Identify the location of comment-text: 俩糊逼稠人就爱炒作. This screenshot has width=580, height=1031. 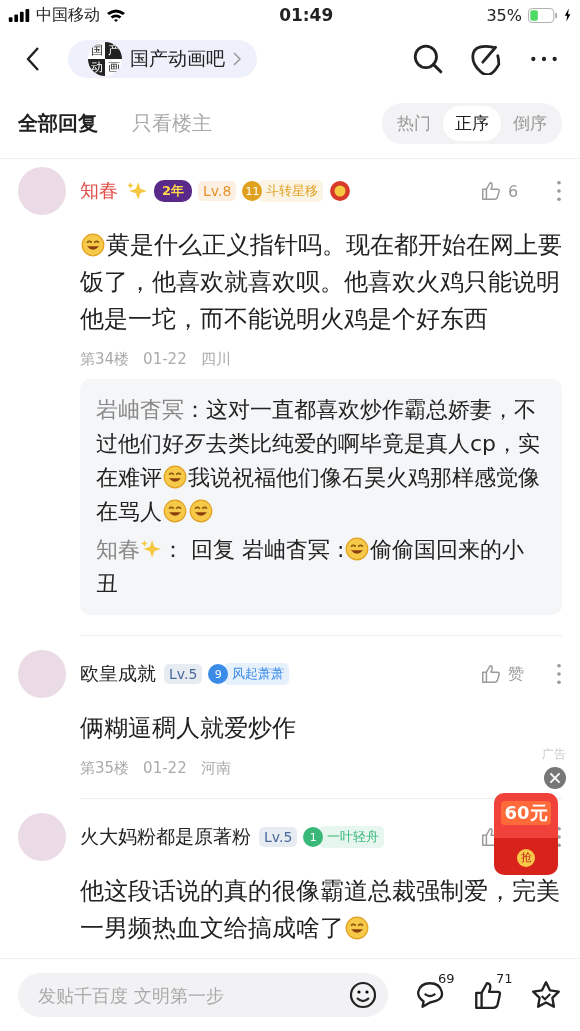
(188, 728).